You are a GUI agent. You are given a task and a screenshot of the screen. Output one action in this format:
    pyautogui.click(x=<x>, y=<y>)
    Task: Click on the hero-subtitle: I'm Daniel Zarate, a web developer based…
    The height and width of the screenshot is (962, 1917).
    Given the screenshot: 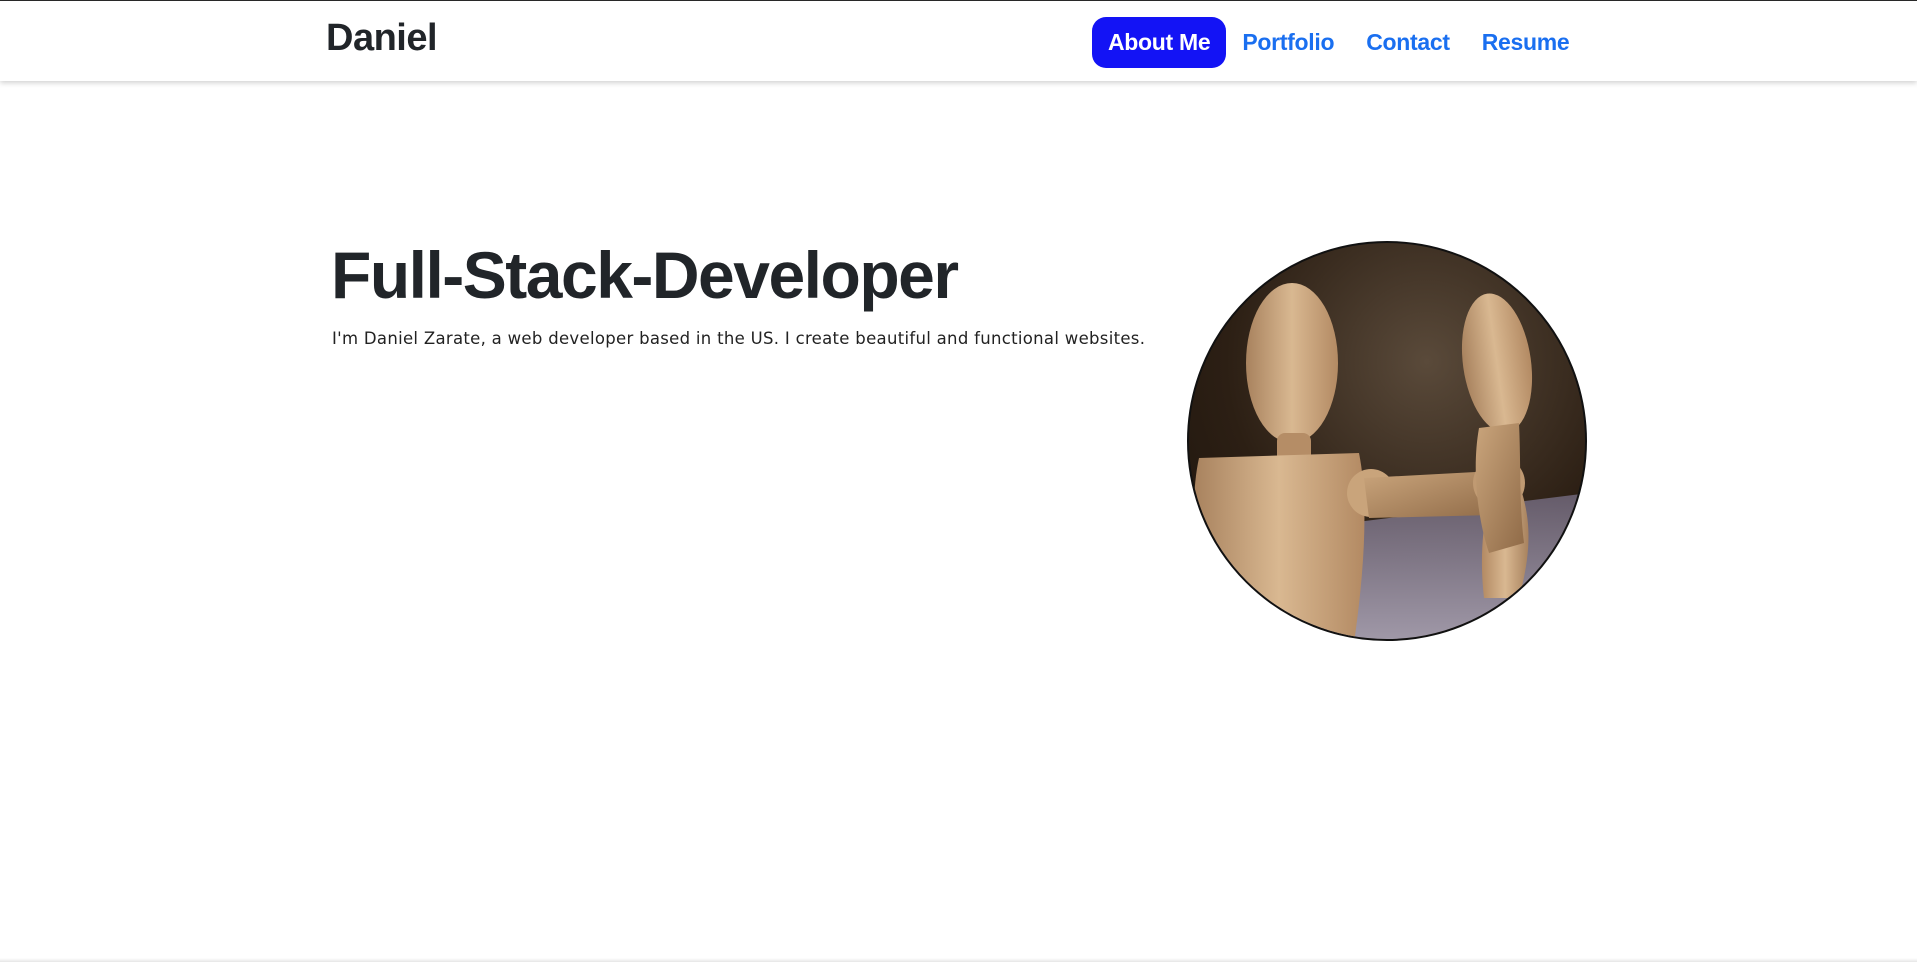 What is the action you would take?
    pyautogui.click(x=739, y=338)
    